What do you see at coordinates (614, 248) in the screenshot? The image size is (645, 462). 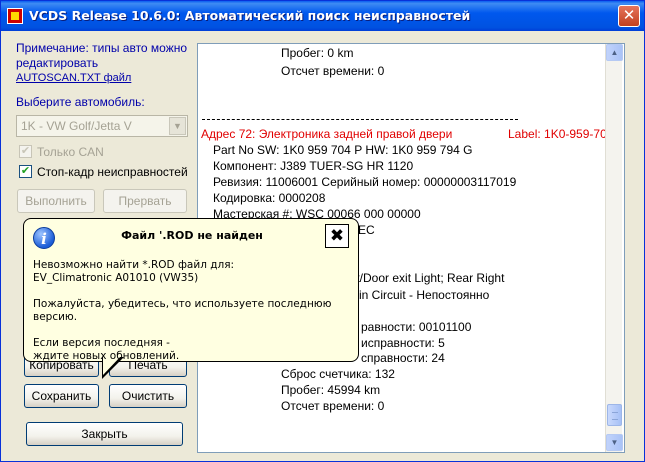 I see `log-scrollbar: ▲ ▼` at bounding box center [614, 248].